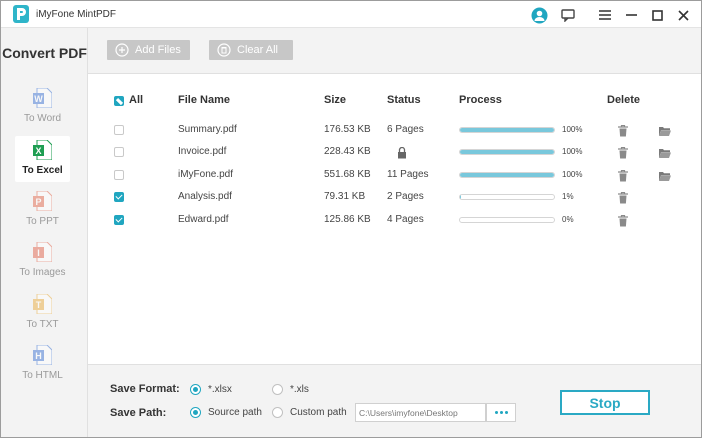 The image size is (702, 438). I want to click on maximize-icon, so click(657, 15).